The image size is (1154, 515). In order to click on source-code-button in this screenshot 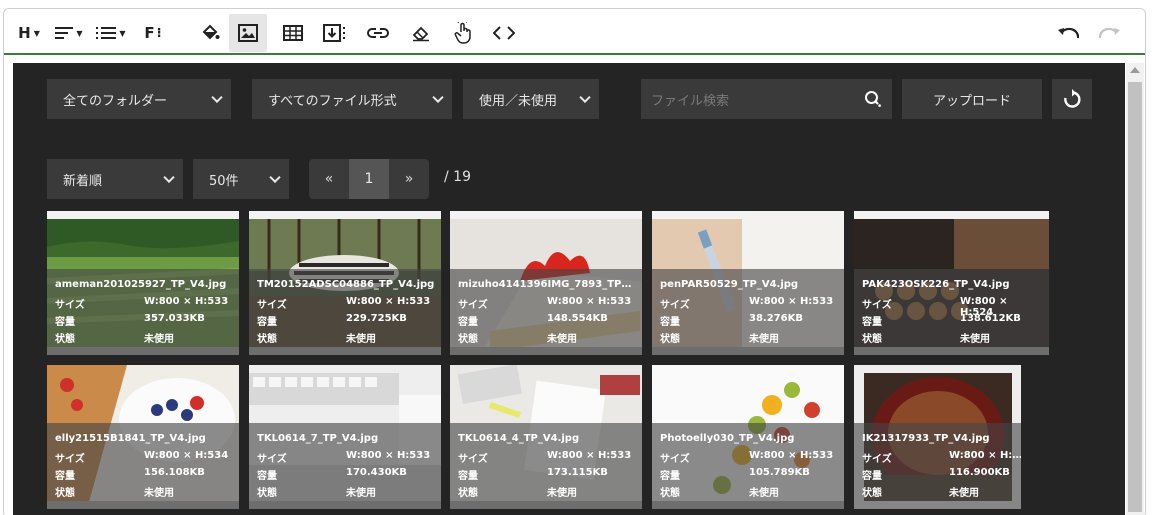, I will do `click(504, 33)`.